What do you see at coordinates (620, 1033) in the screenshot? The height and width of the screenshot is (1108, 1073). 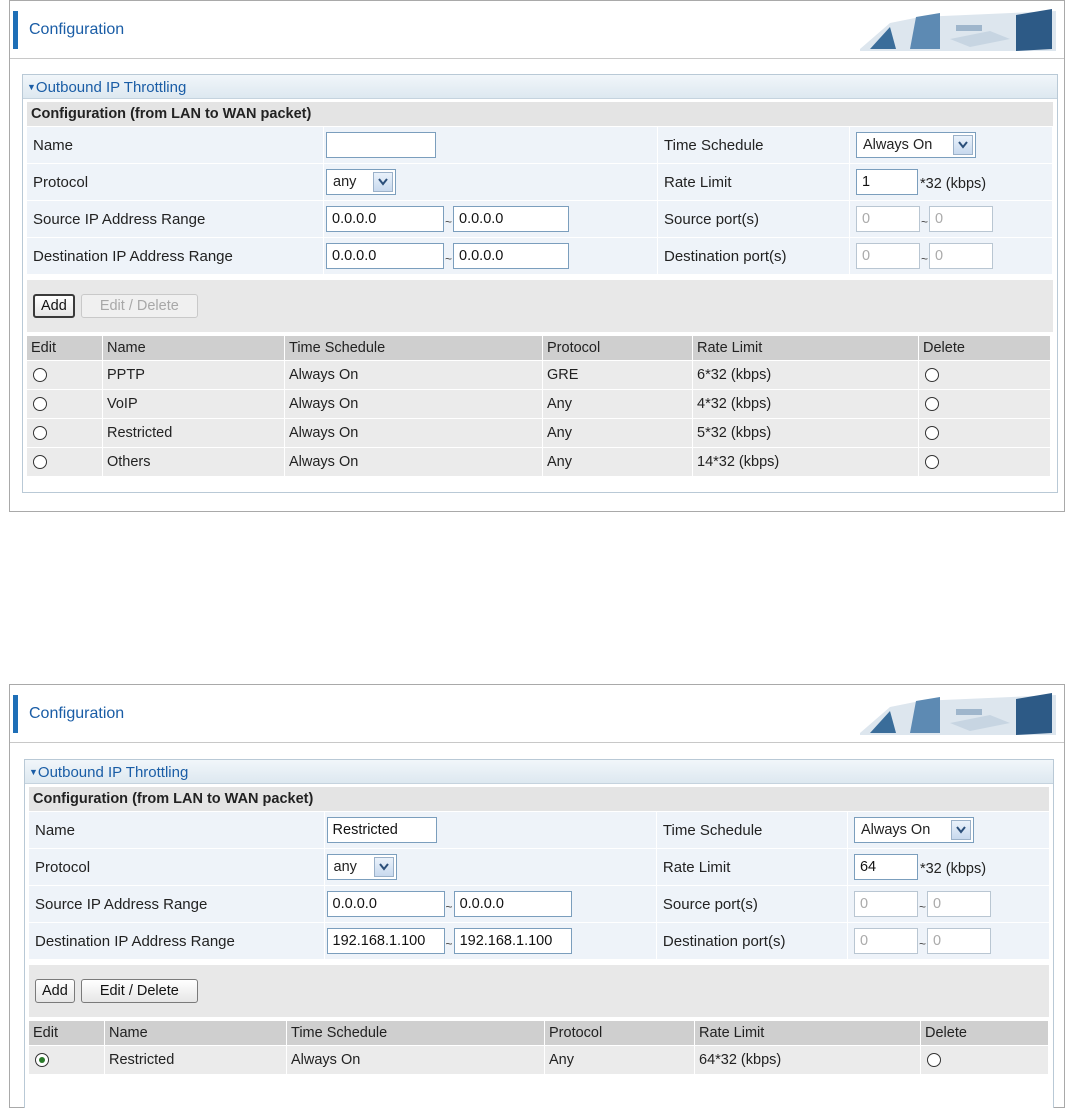 I see `column-header: Protocol` at bounding box center [620, 1033].